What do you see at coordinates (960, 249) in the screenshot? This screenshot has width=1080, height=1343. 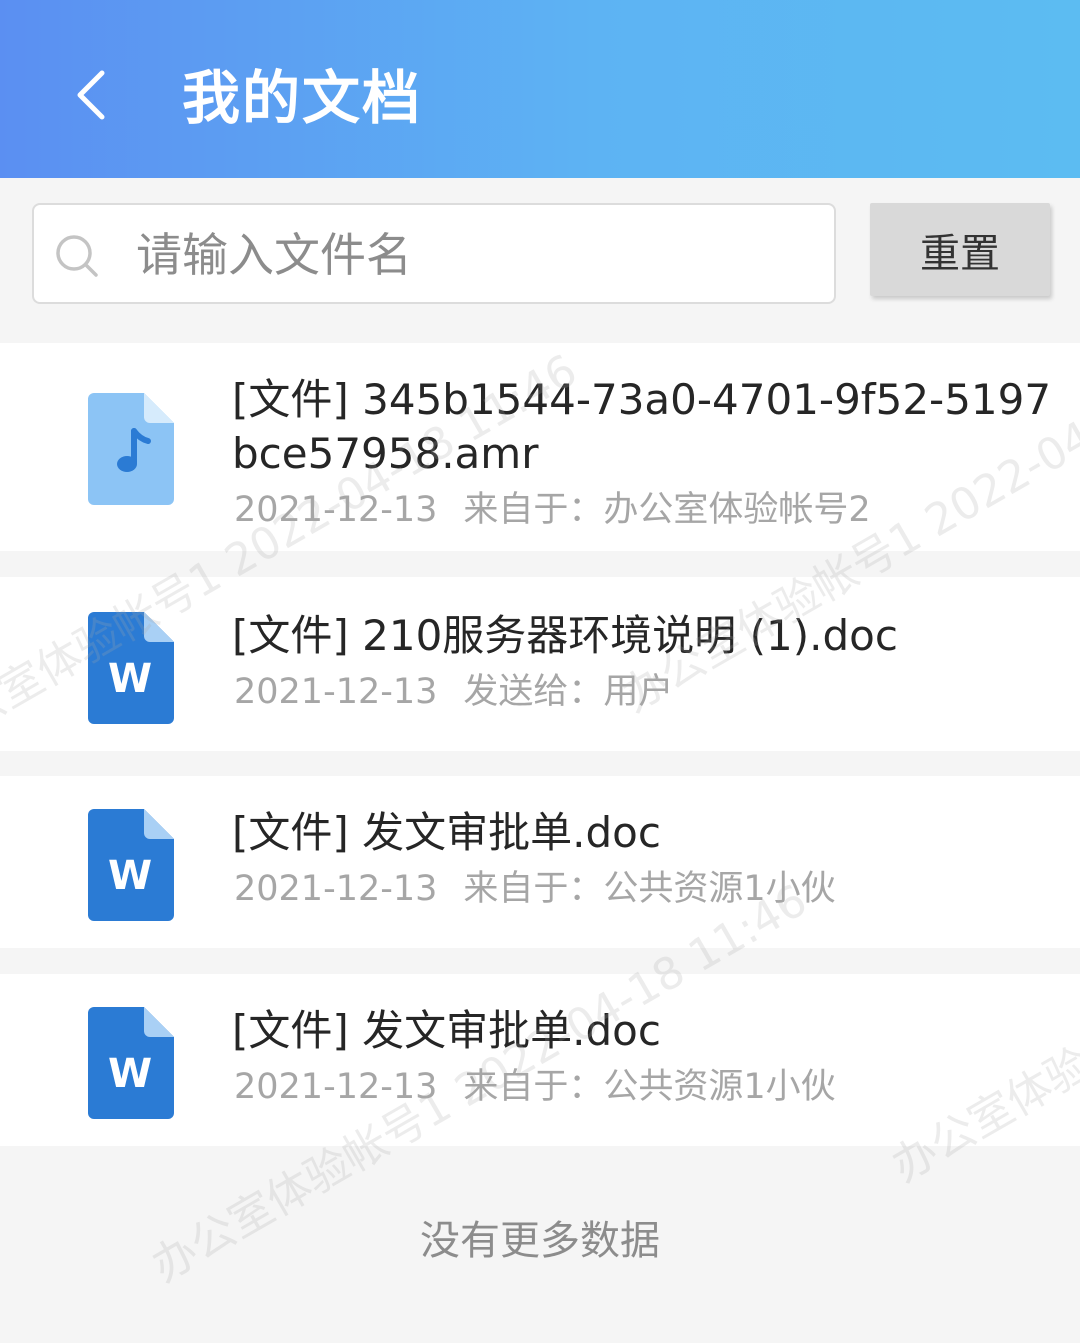 I see `reset-button: 重置` at bounding box center [960, 249].